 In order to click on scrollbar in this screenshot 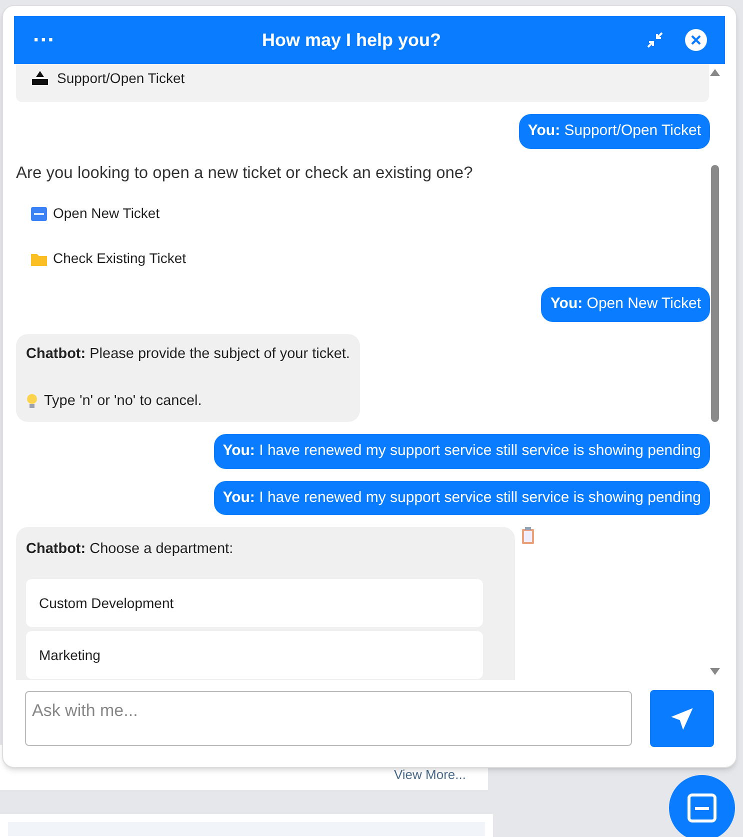, I will do `click(715, 372)`.